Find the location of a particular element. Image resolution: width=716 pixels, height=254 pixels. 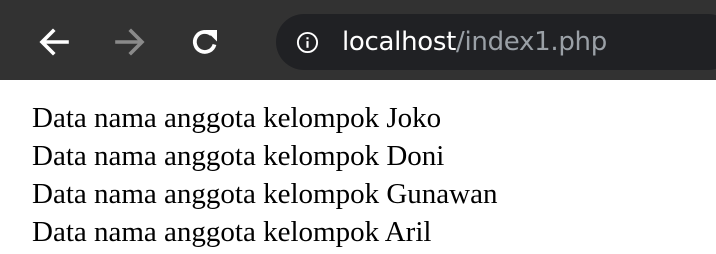

url-text: localhost/index1.php is located at coordinates (474, 42).